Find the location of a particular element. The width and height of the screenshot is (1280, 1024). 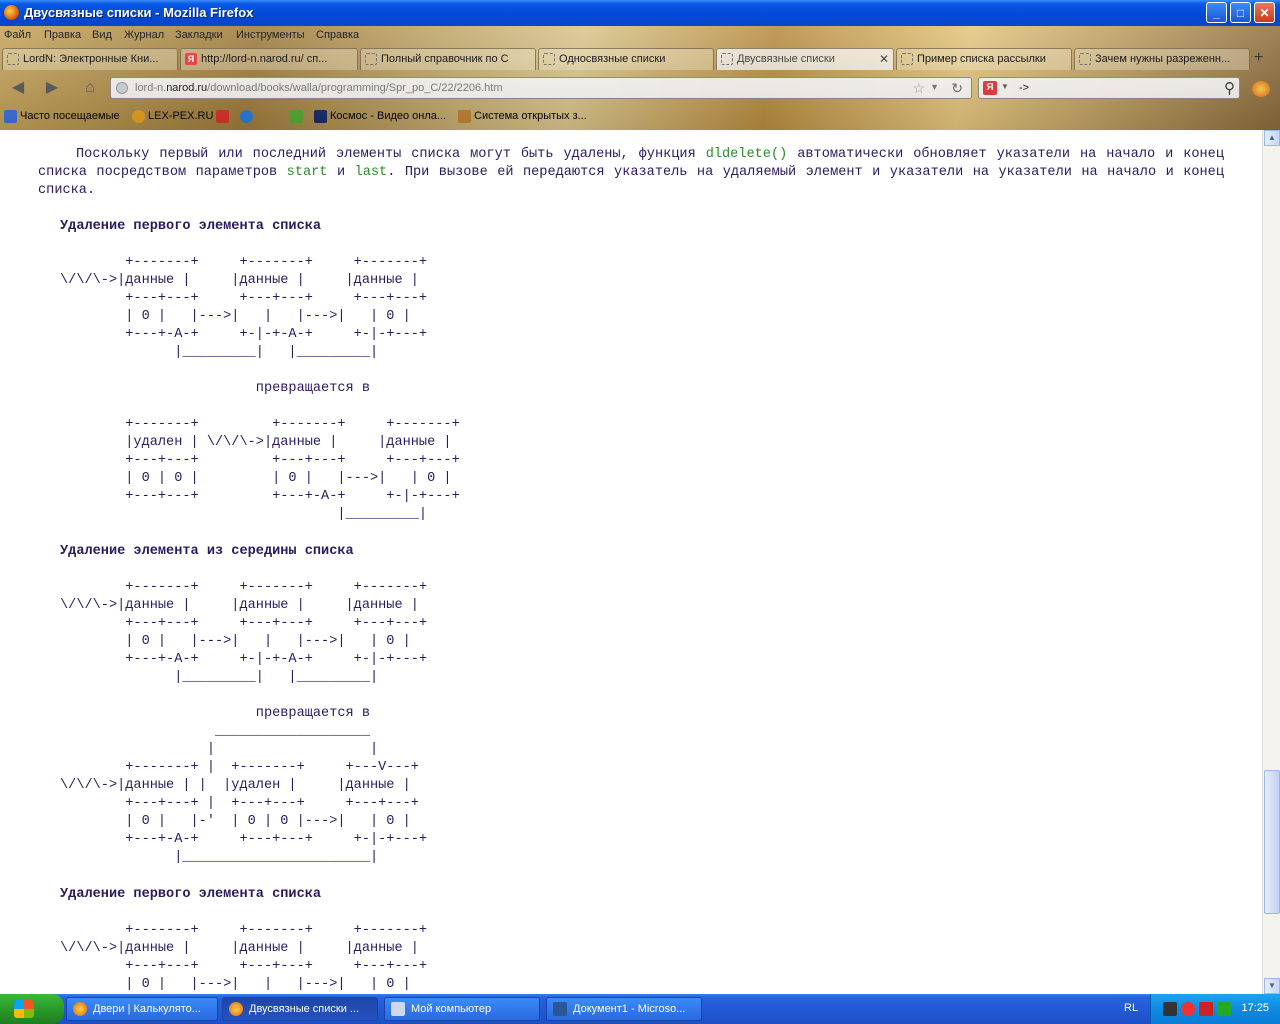

task-my-computer: Мой компьютер is located at coordinates (462, 1009).